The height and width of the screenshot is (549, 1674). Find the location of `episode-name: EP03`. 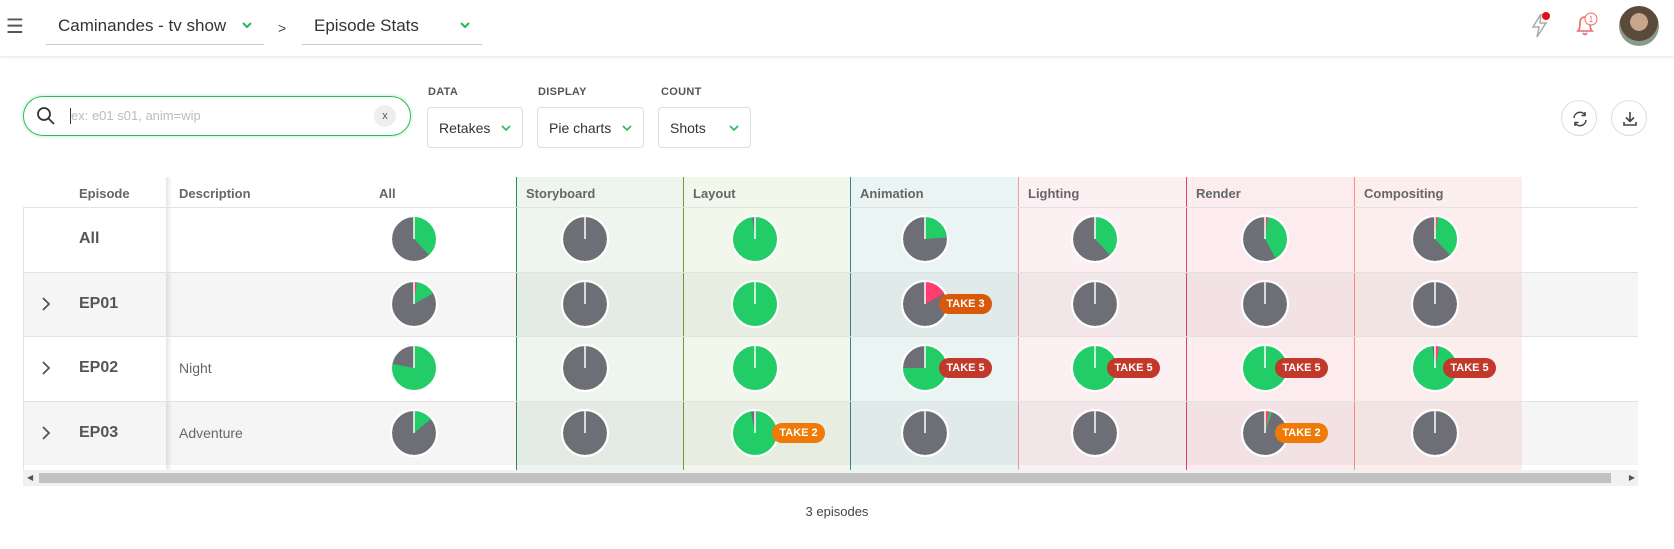

episode-name: EP03 is located at coordinates (98, 433).